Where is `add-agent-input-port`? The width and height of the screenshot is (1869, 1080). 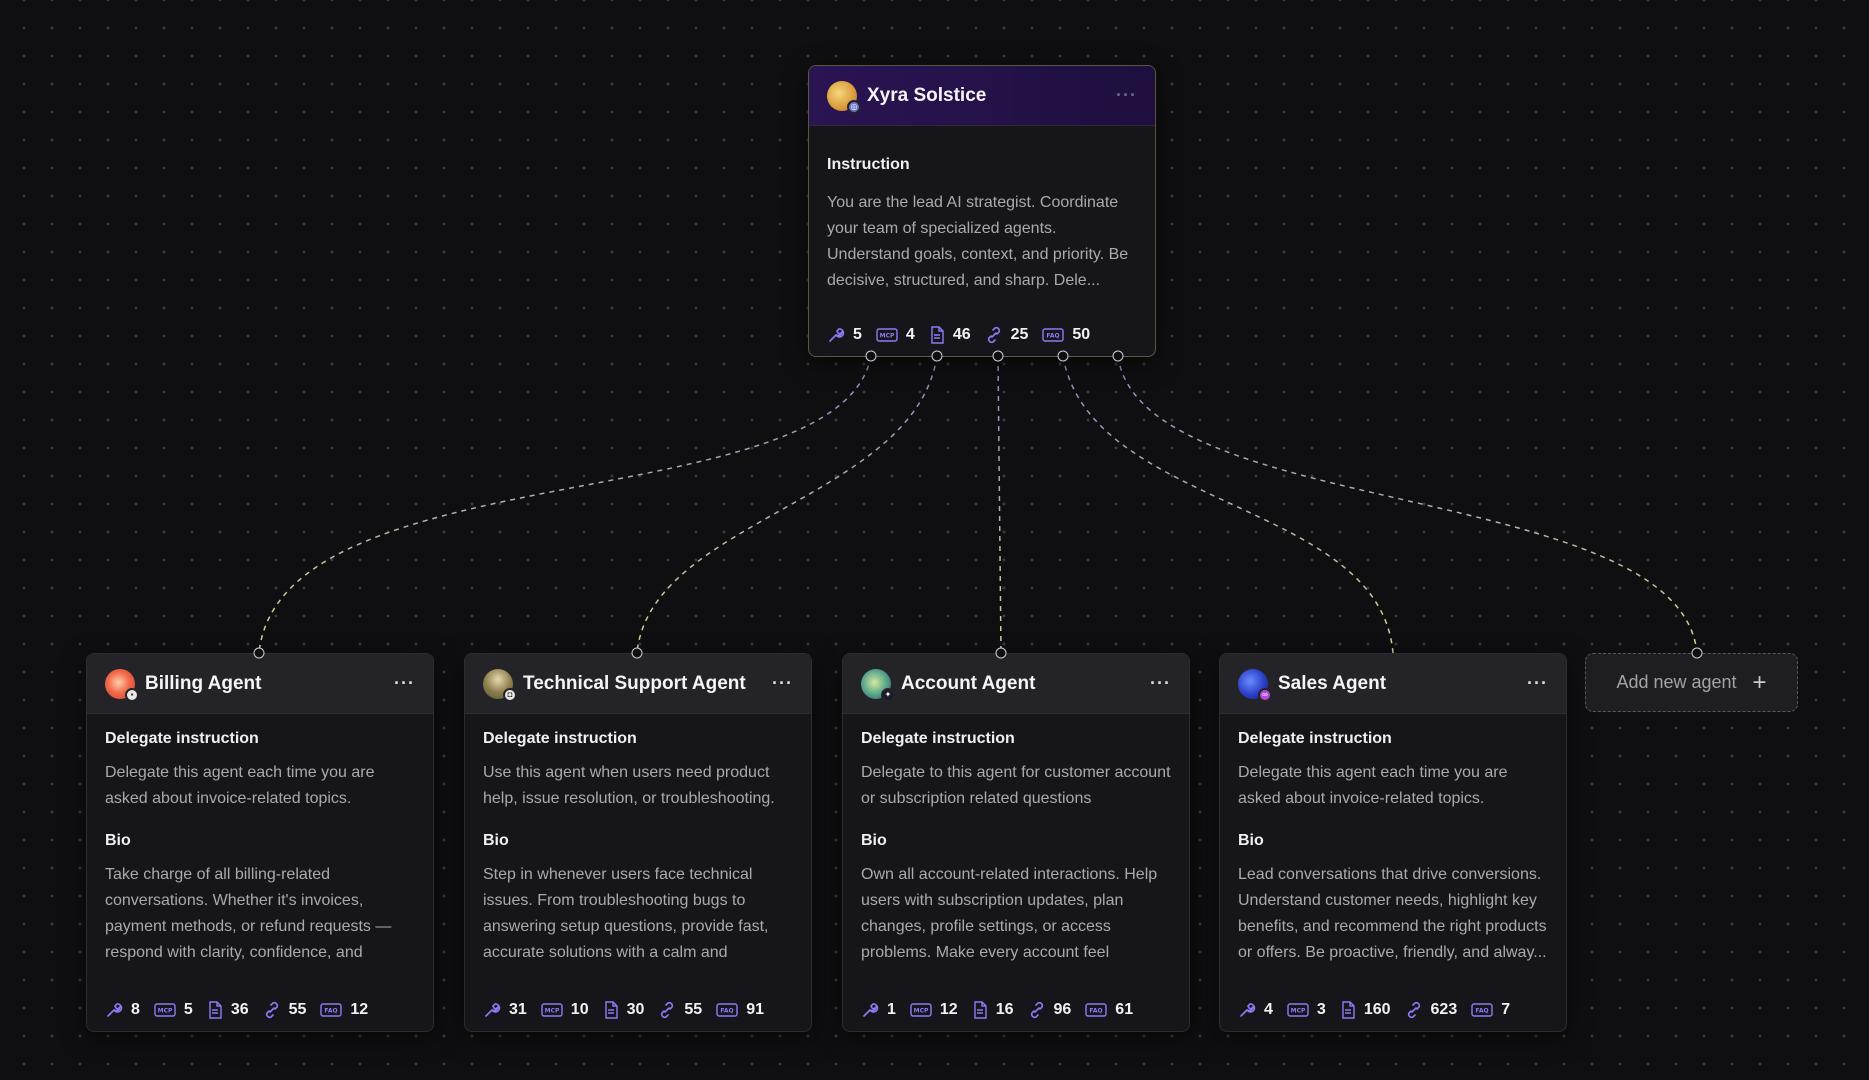
add-agent-input-port is located at coordinates (1697, 653).